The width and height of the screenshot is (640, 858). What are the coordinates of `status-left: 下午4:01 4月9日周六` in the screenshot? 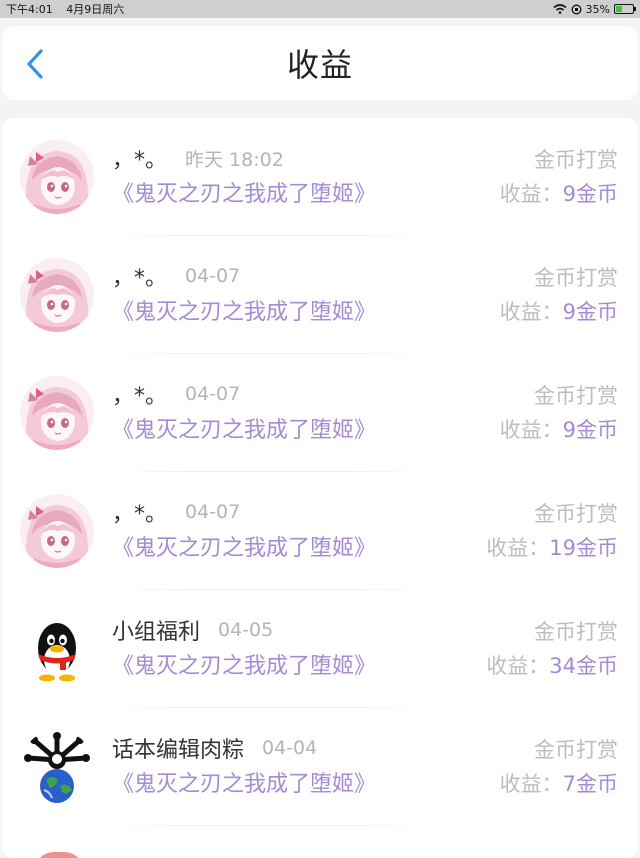 It's located at (70, 9).